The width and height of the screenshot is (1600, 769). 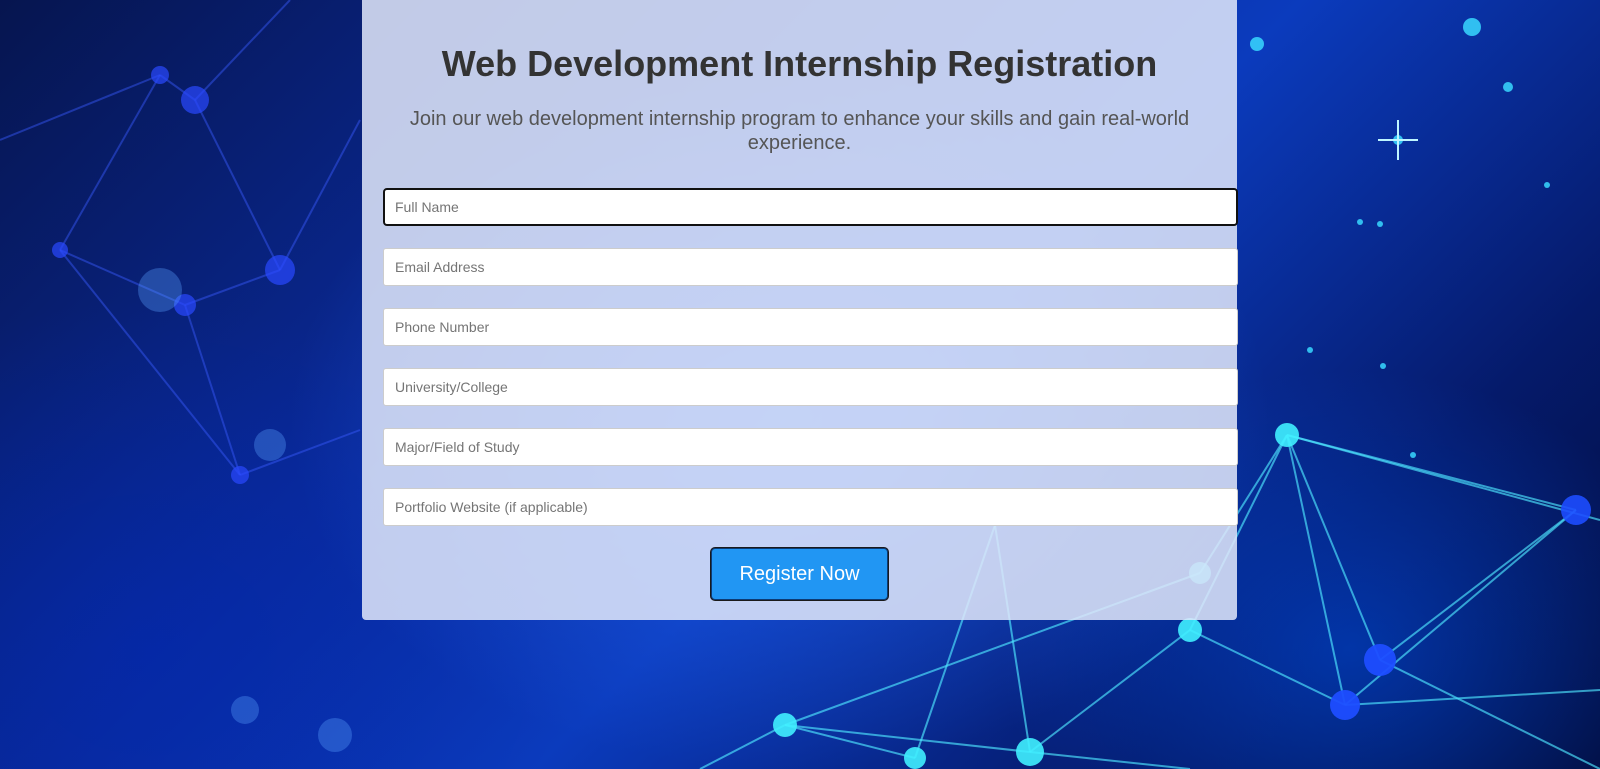 I want to click on register-button: Register Now, so click(x=799, y=574).